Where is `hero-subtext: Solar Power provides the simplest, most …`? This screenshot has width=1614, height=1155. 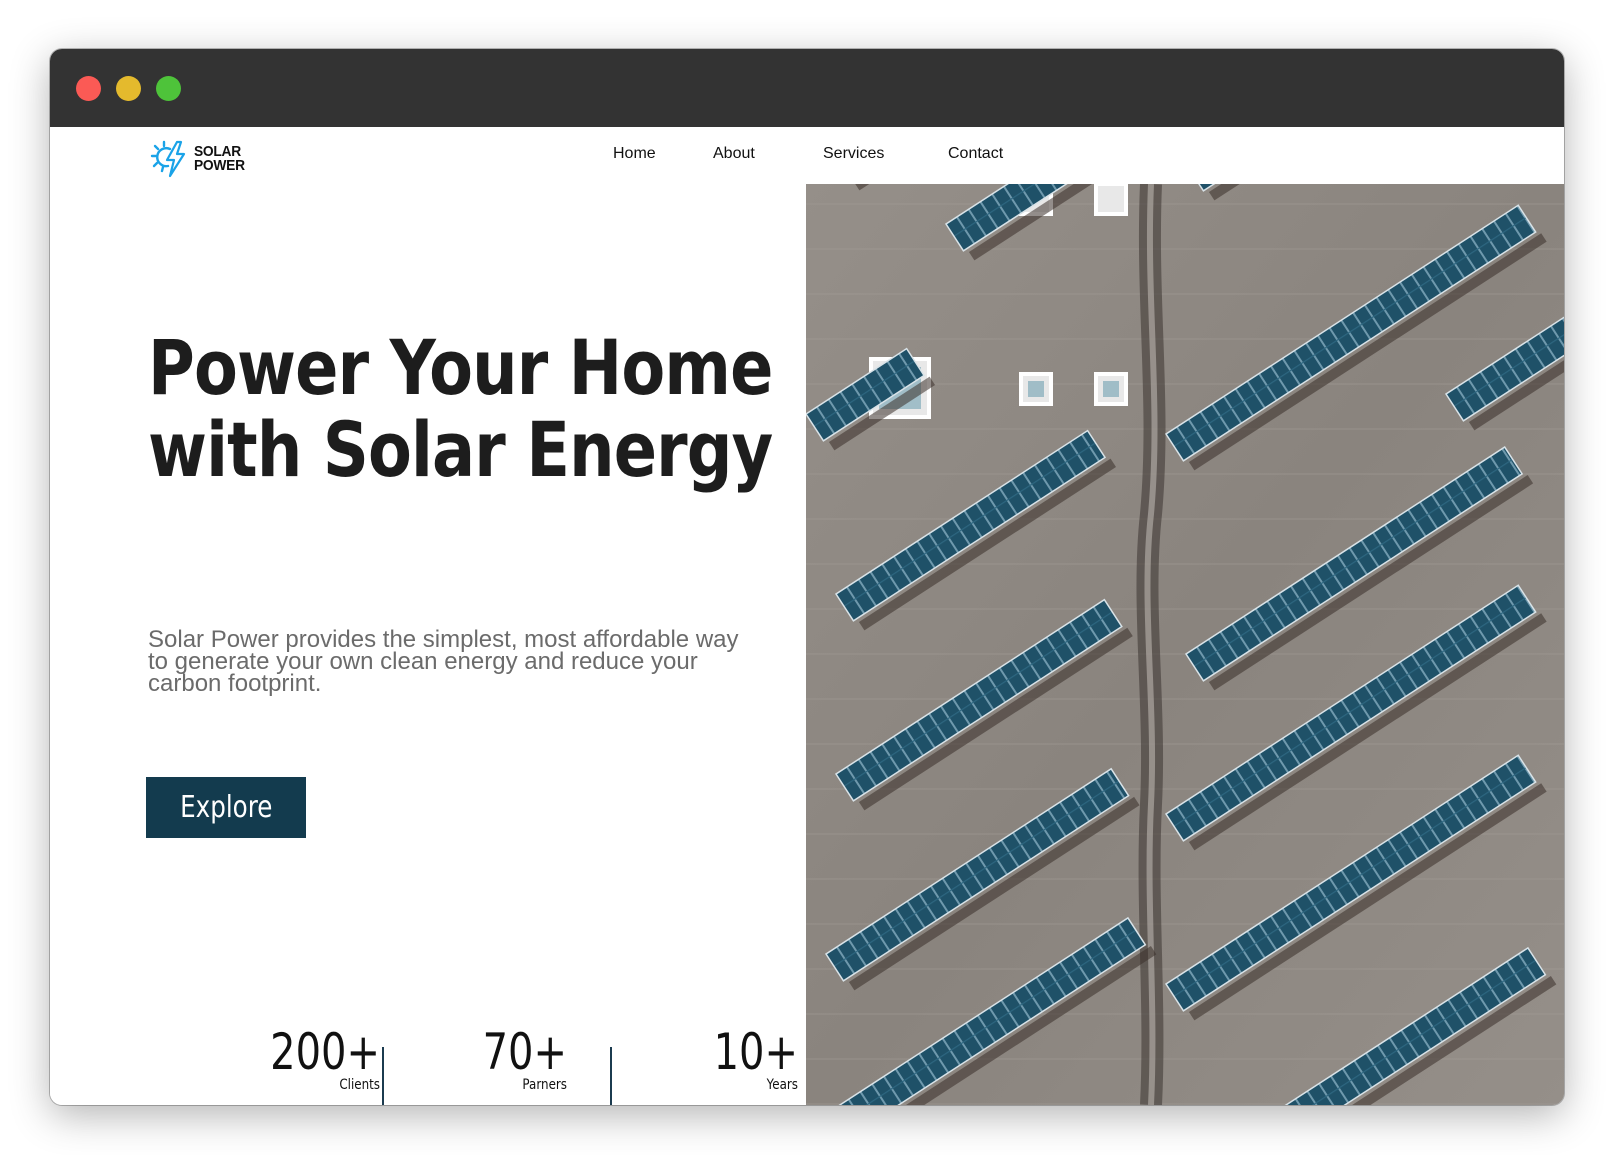 hero-subtext: Solar Power provides the simplest, most … is located at coordinates (443, 661).